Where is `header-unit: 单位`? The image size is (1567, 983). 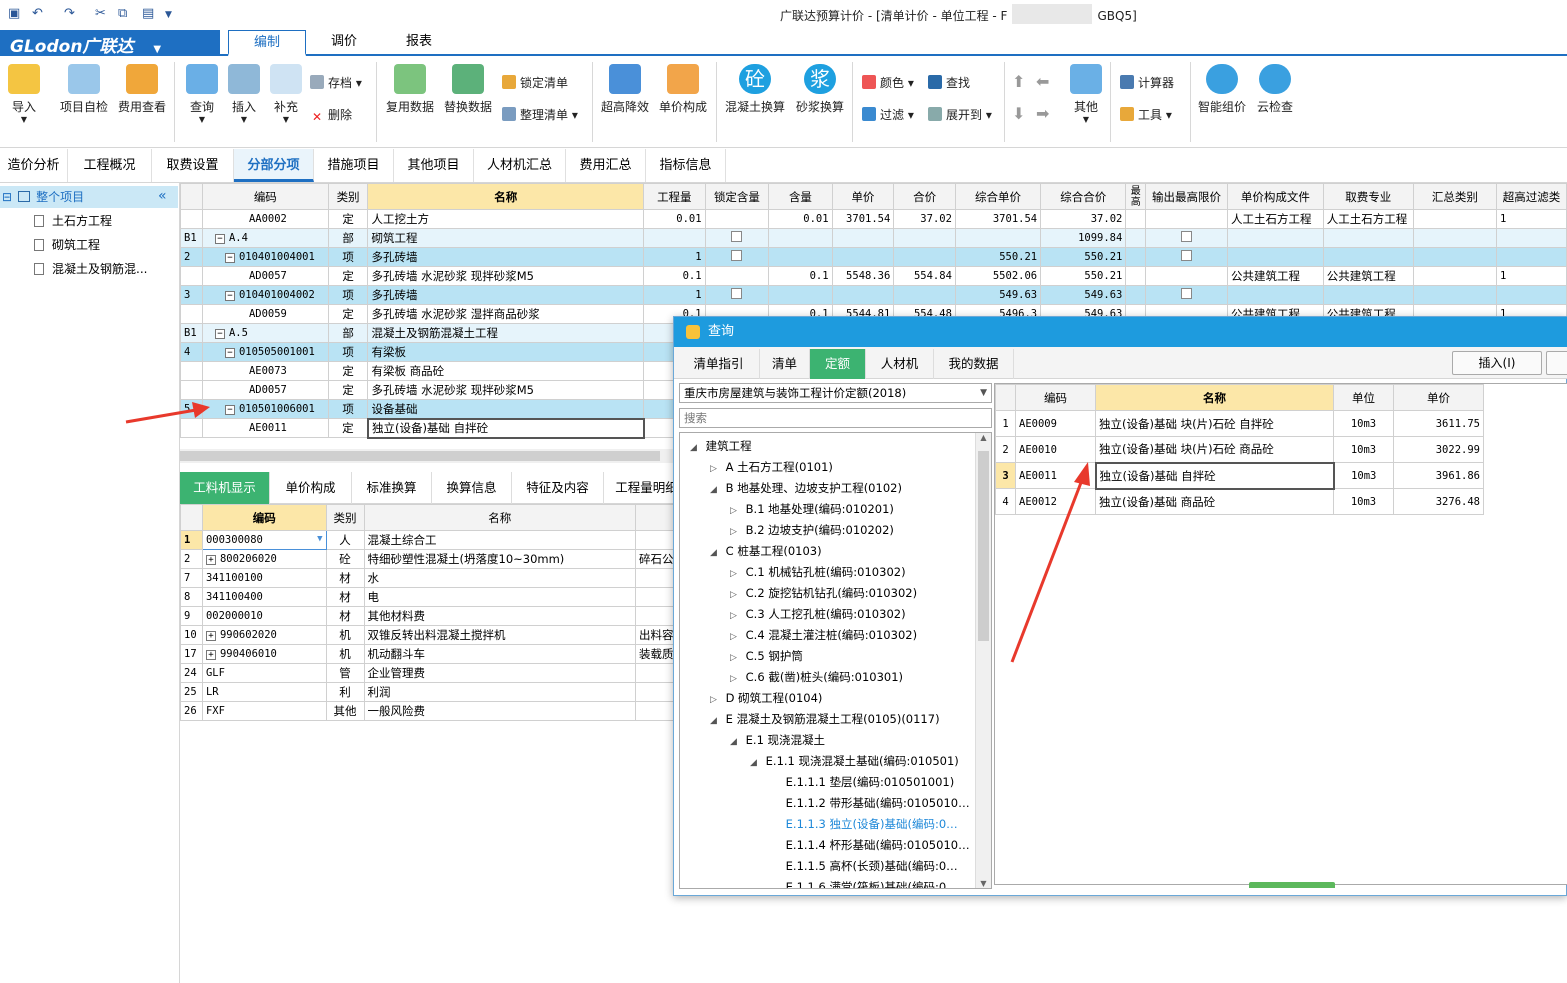
header-unit: 单位 is located at coordinates (1363, 397).